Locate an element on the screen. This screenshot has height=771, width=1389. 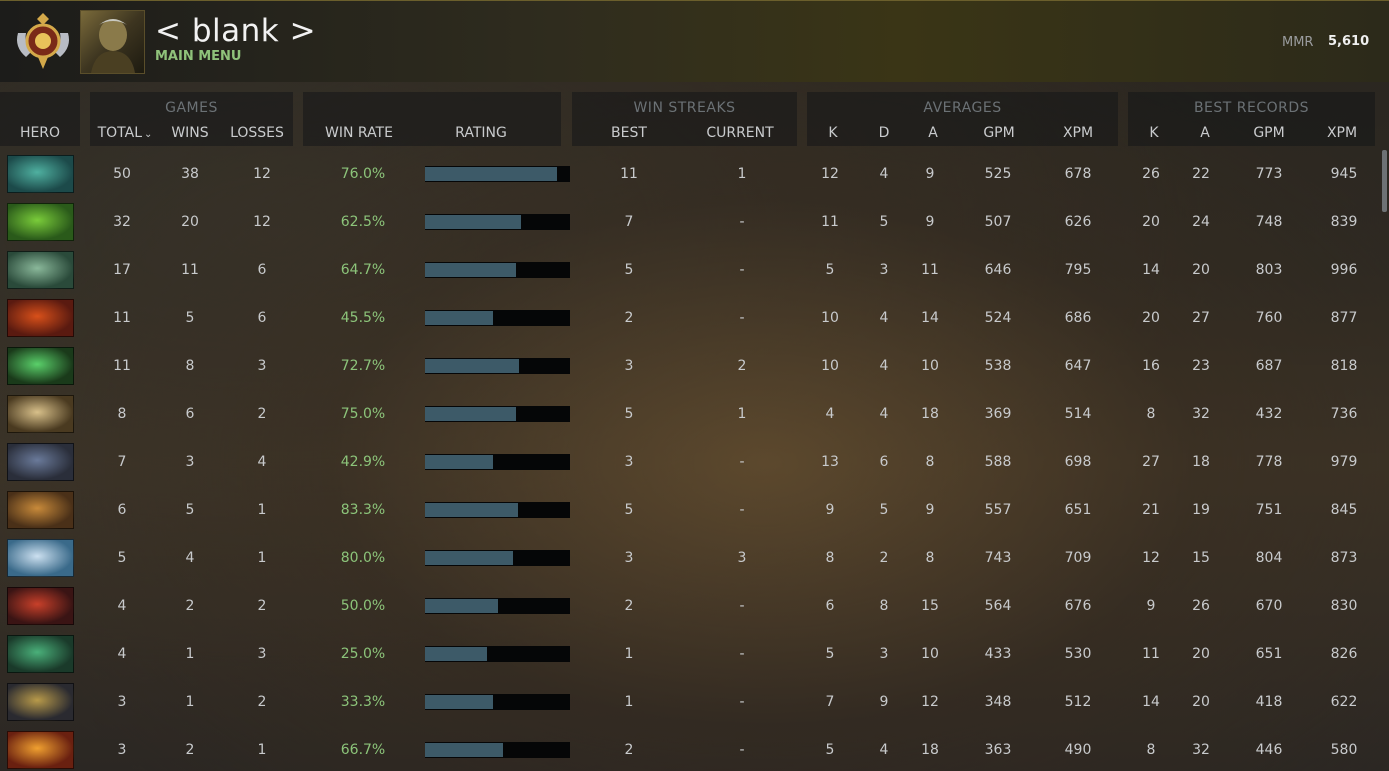
table-row: 32 20 12 62.5% 7 - 11 5 9 507 626 20 24 748 839 is located at coordinates (690, 222).